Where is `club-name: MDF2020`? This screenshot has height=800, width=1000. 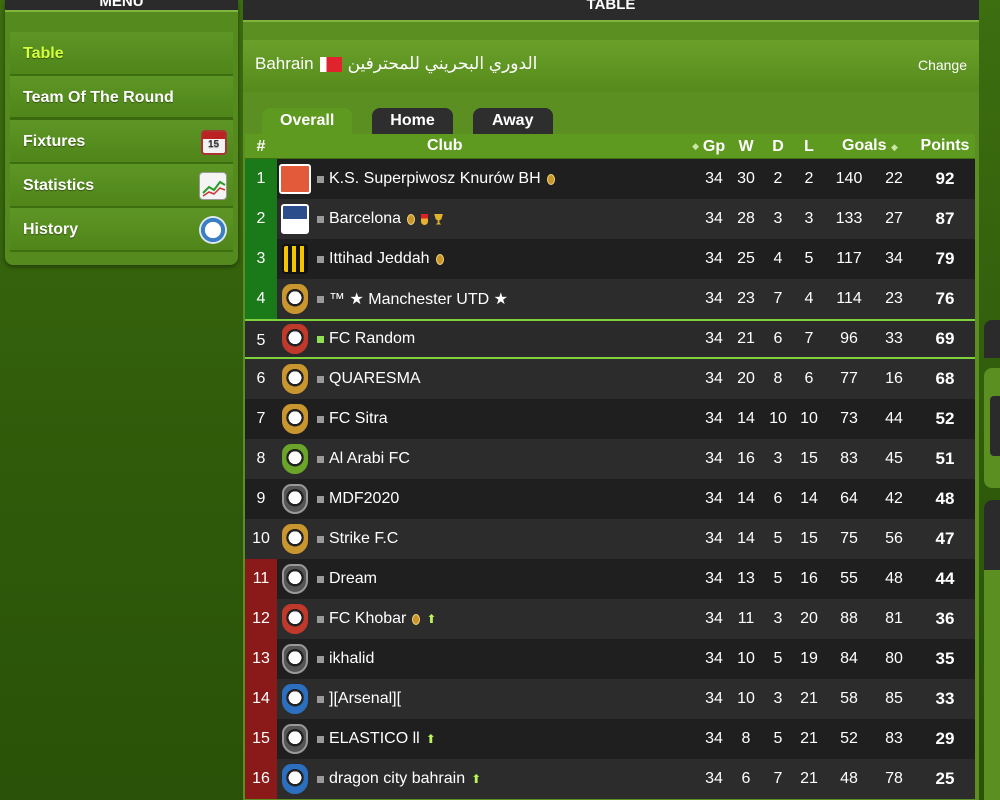 club-name: MDF2020 is located at coordinates (364, 499).